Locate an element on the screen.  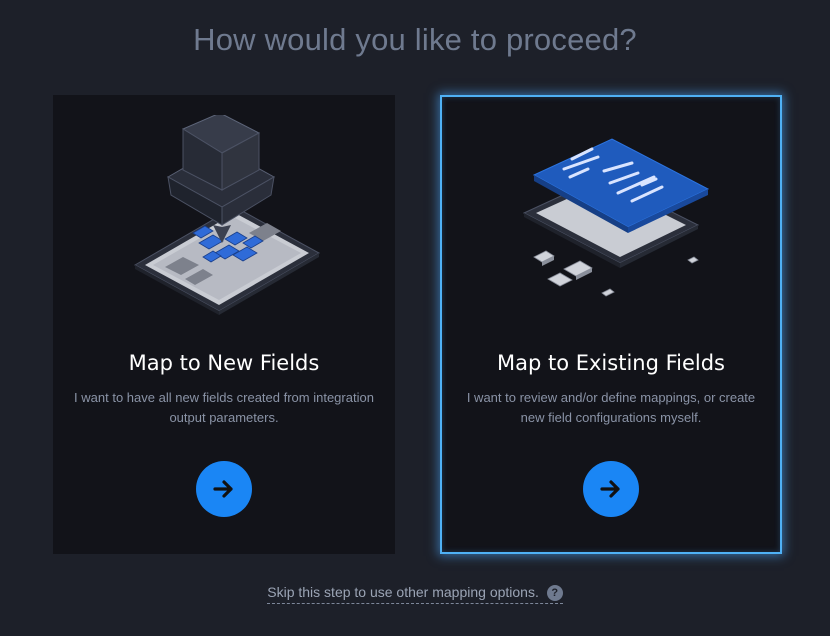
card-title: Map to Existing Fields is located at coordinates (611, 363).